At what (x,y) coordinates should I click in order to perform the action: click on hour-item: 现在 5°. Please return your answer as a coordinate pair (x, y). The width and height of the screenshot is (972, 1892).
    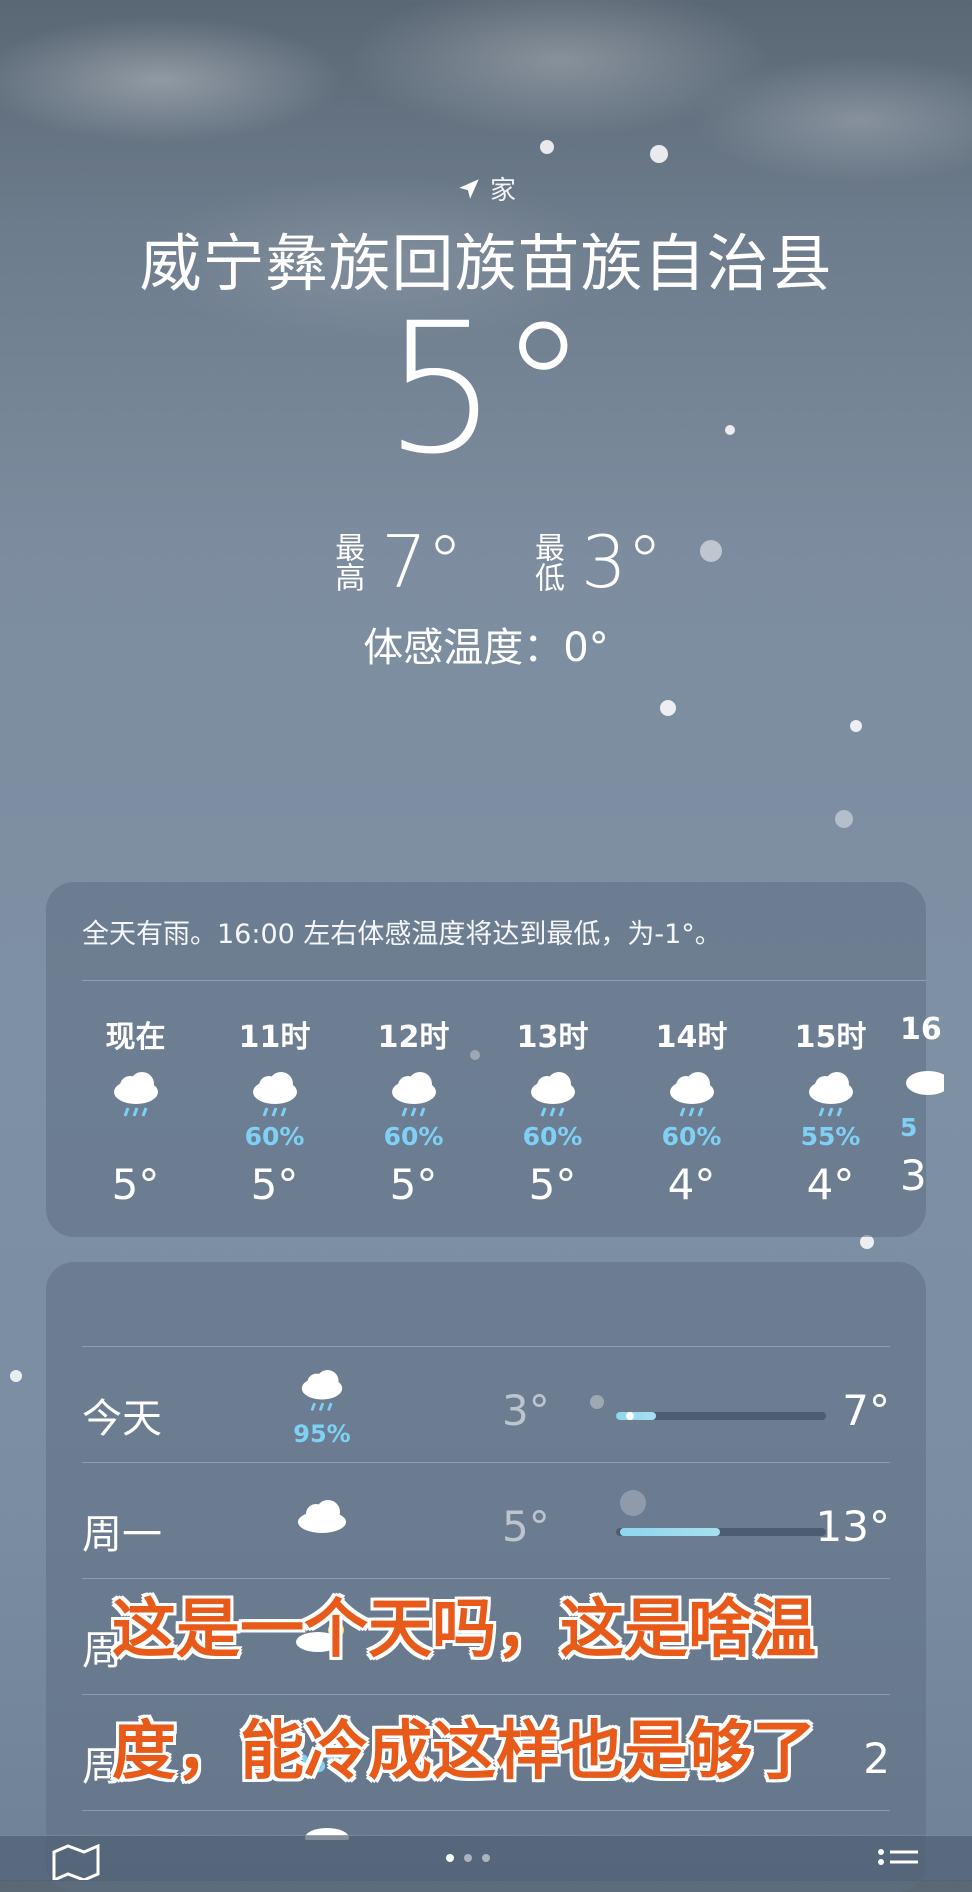
    Looking at the image, I should click on (135, 1110).